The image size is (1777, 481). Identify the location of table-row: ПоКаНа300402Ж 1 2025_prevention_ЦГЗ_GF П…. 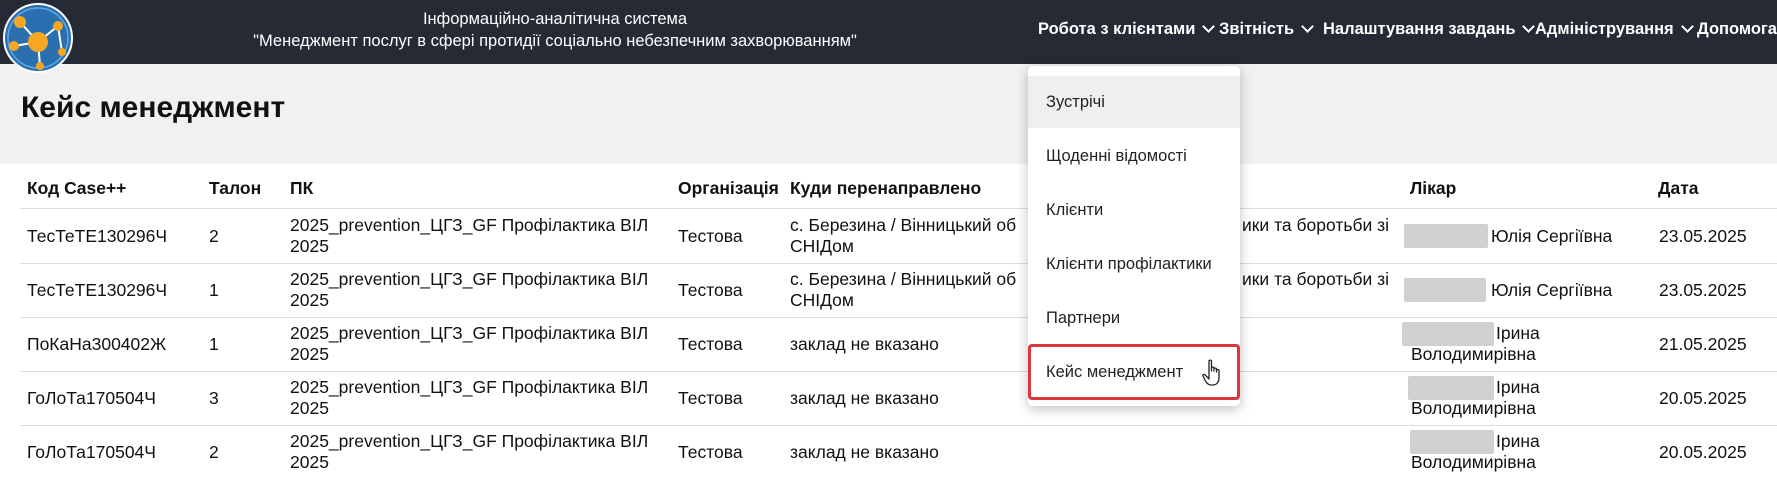
(888, 344).